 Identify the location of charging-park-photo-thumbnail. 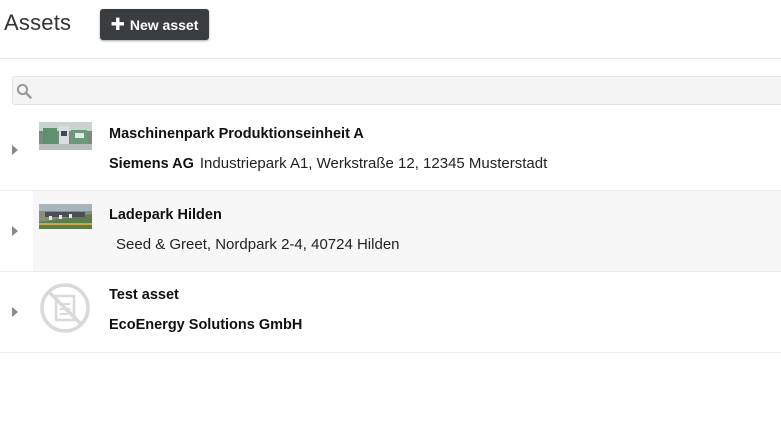
(65, 216).